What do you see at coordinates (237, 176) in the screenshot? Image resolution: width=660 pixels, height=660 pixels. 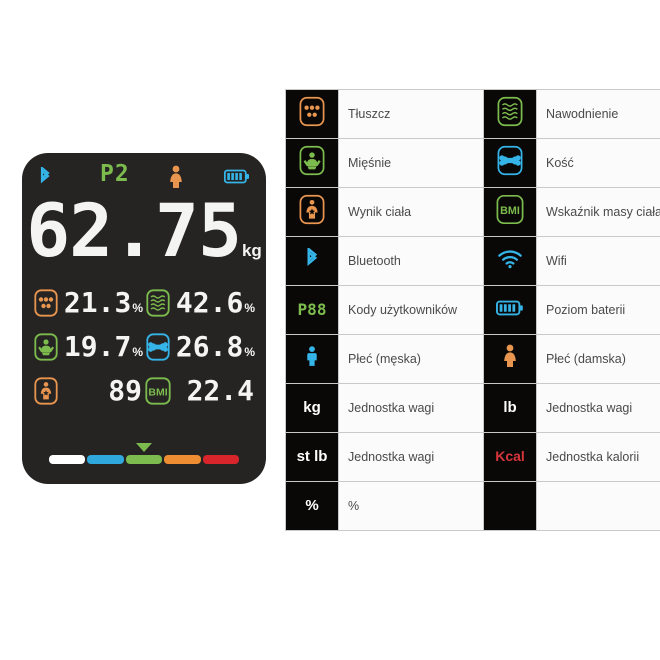 I see `battery-full-icon` at bounding box center [237, 176].